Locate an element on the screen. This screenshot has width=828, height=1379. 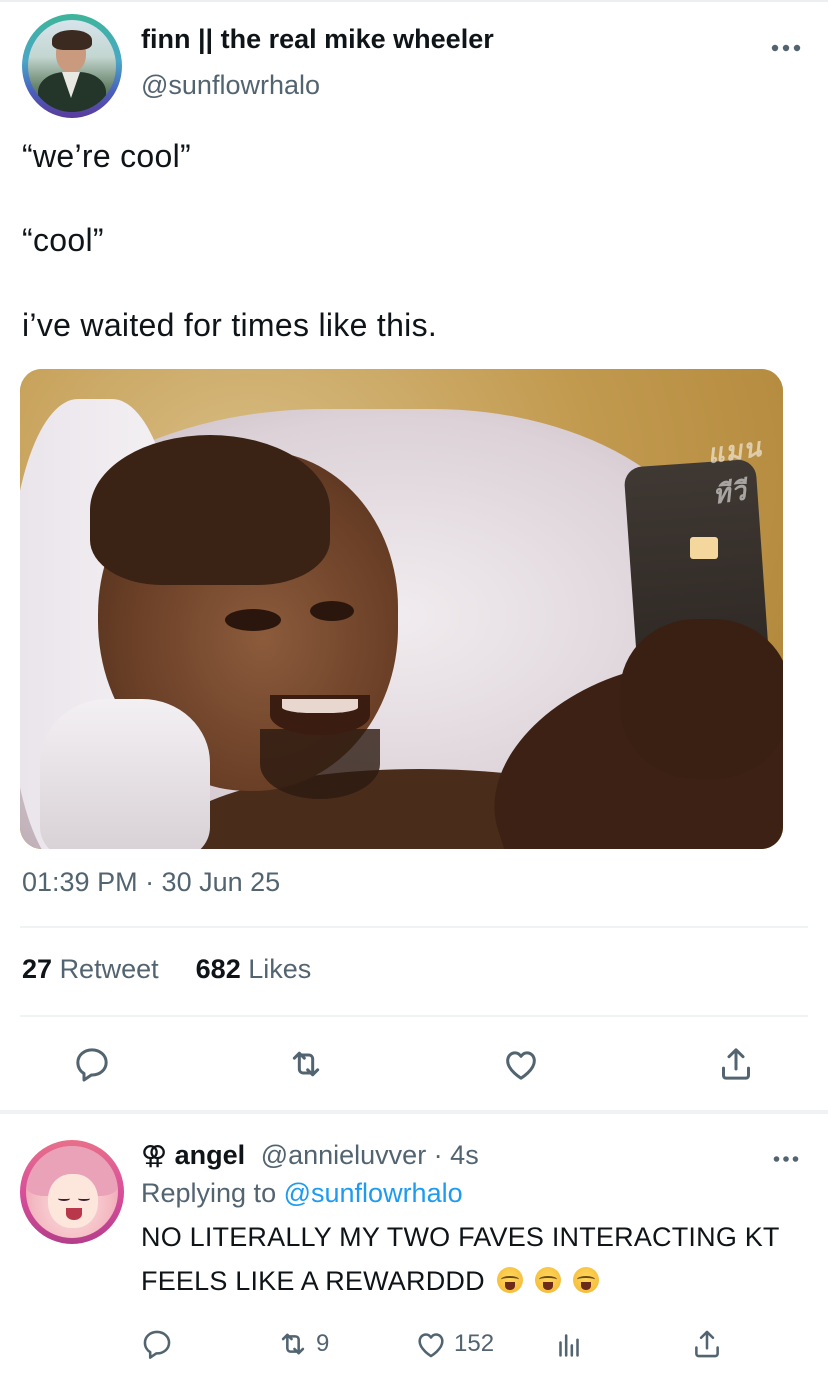
reply-views-button is located at coordinates (569, 1344).